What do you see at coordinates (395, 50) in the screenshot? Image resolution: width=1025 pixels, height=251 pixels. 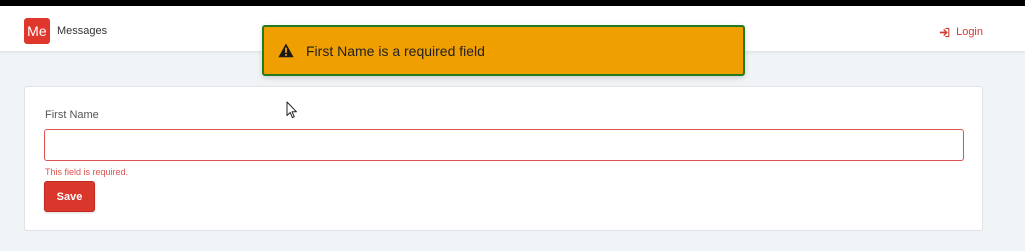 I see `toast-message: First Name is a required field` at bounding box center [395, 50].